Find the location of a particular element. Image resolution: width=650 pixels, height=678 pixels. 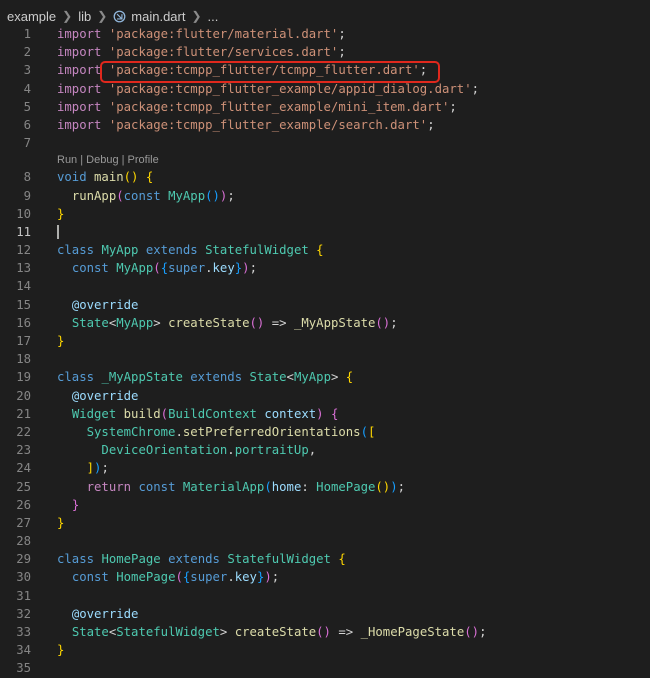

line-number: 12 is located at coordinates (23, 250).